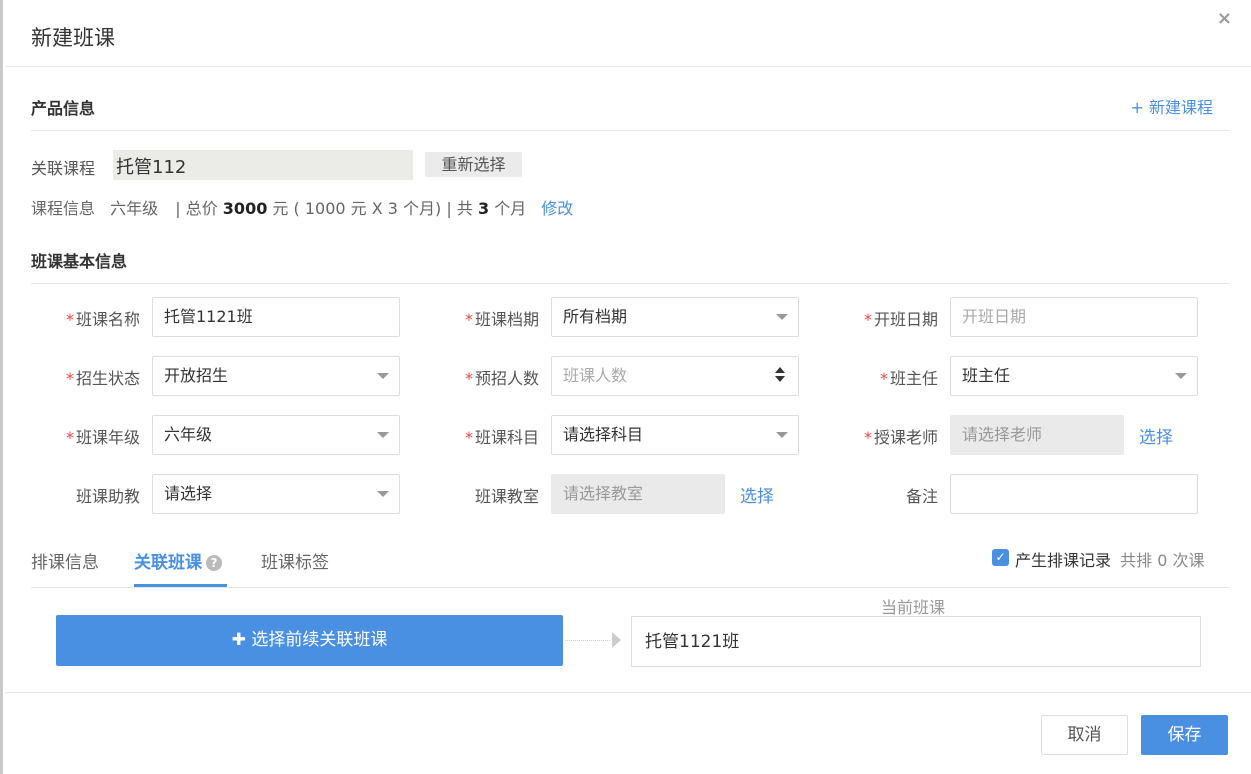 Image resolution: width=1251 pixels, height=774 pixels. What do you see at coordinates (168, 563) in the screenshot?
I see `tab-linked-class-label: 关联班课` at bounding box center [168, 563].